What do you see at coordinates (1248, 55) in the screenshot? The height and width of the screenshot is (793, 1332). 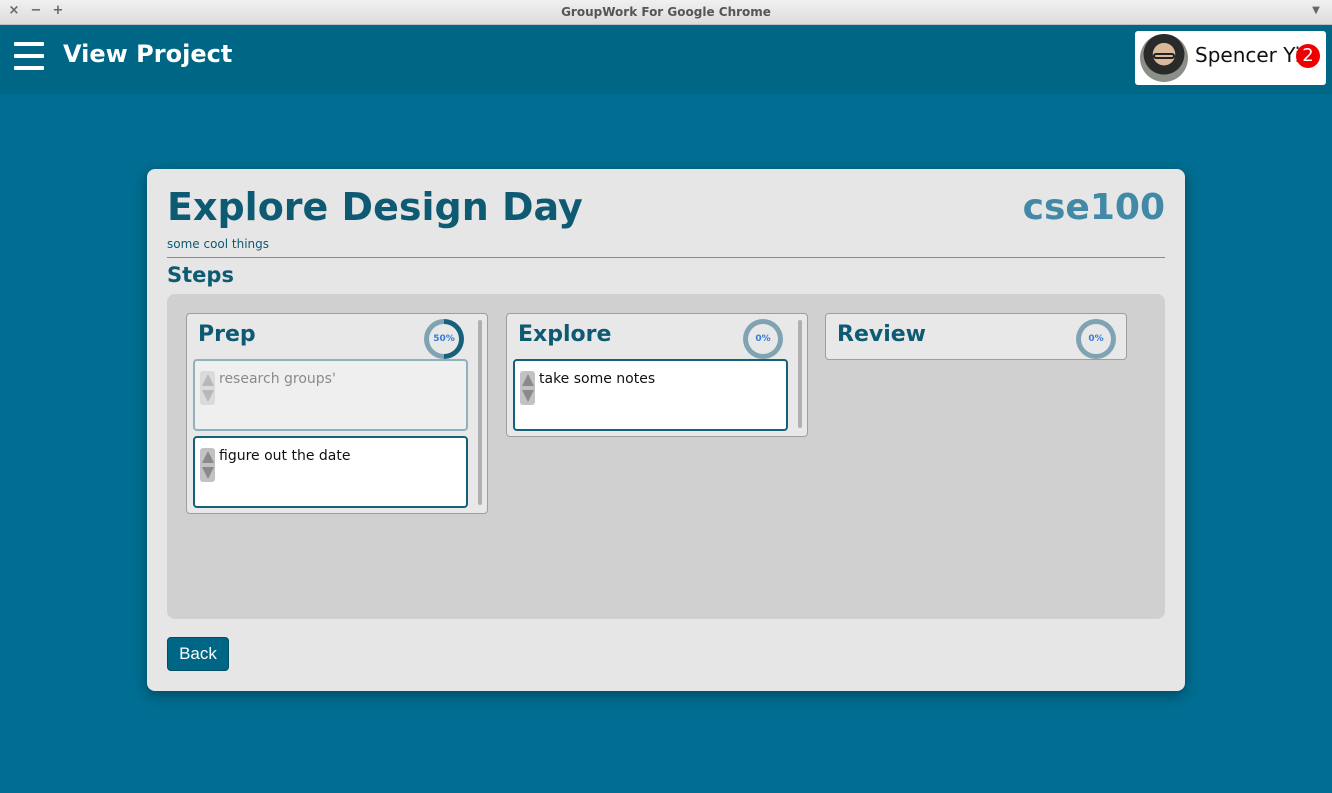 I see `user-name: Spencer Yi` at bounding box center [1248, 55].